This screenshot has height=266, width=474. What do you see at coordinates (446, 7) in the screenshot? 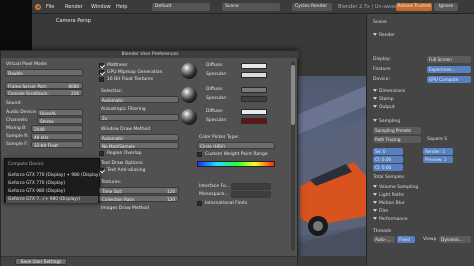
I see `ignore-button: Ignore` at bounding box center [446, 7].